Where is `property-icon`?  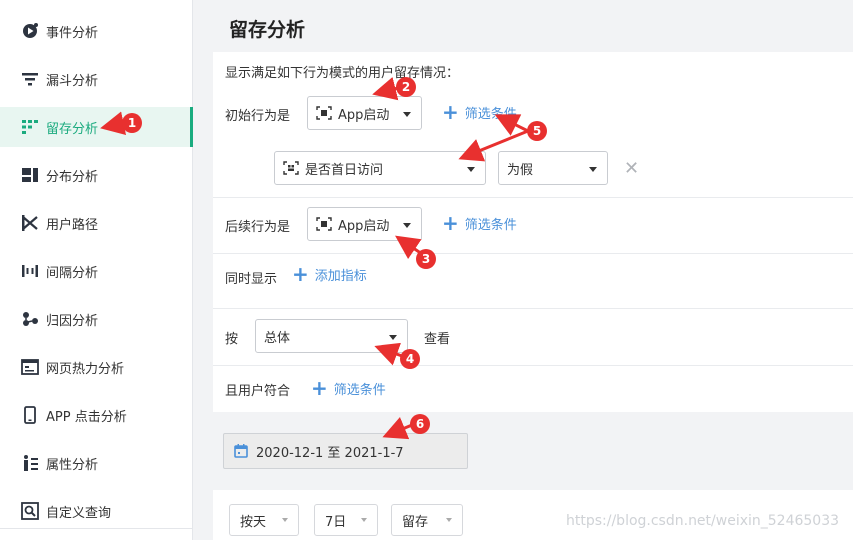
property-icon is located at coordinates (291, 168).